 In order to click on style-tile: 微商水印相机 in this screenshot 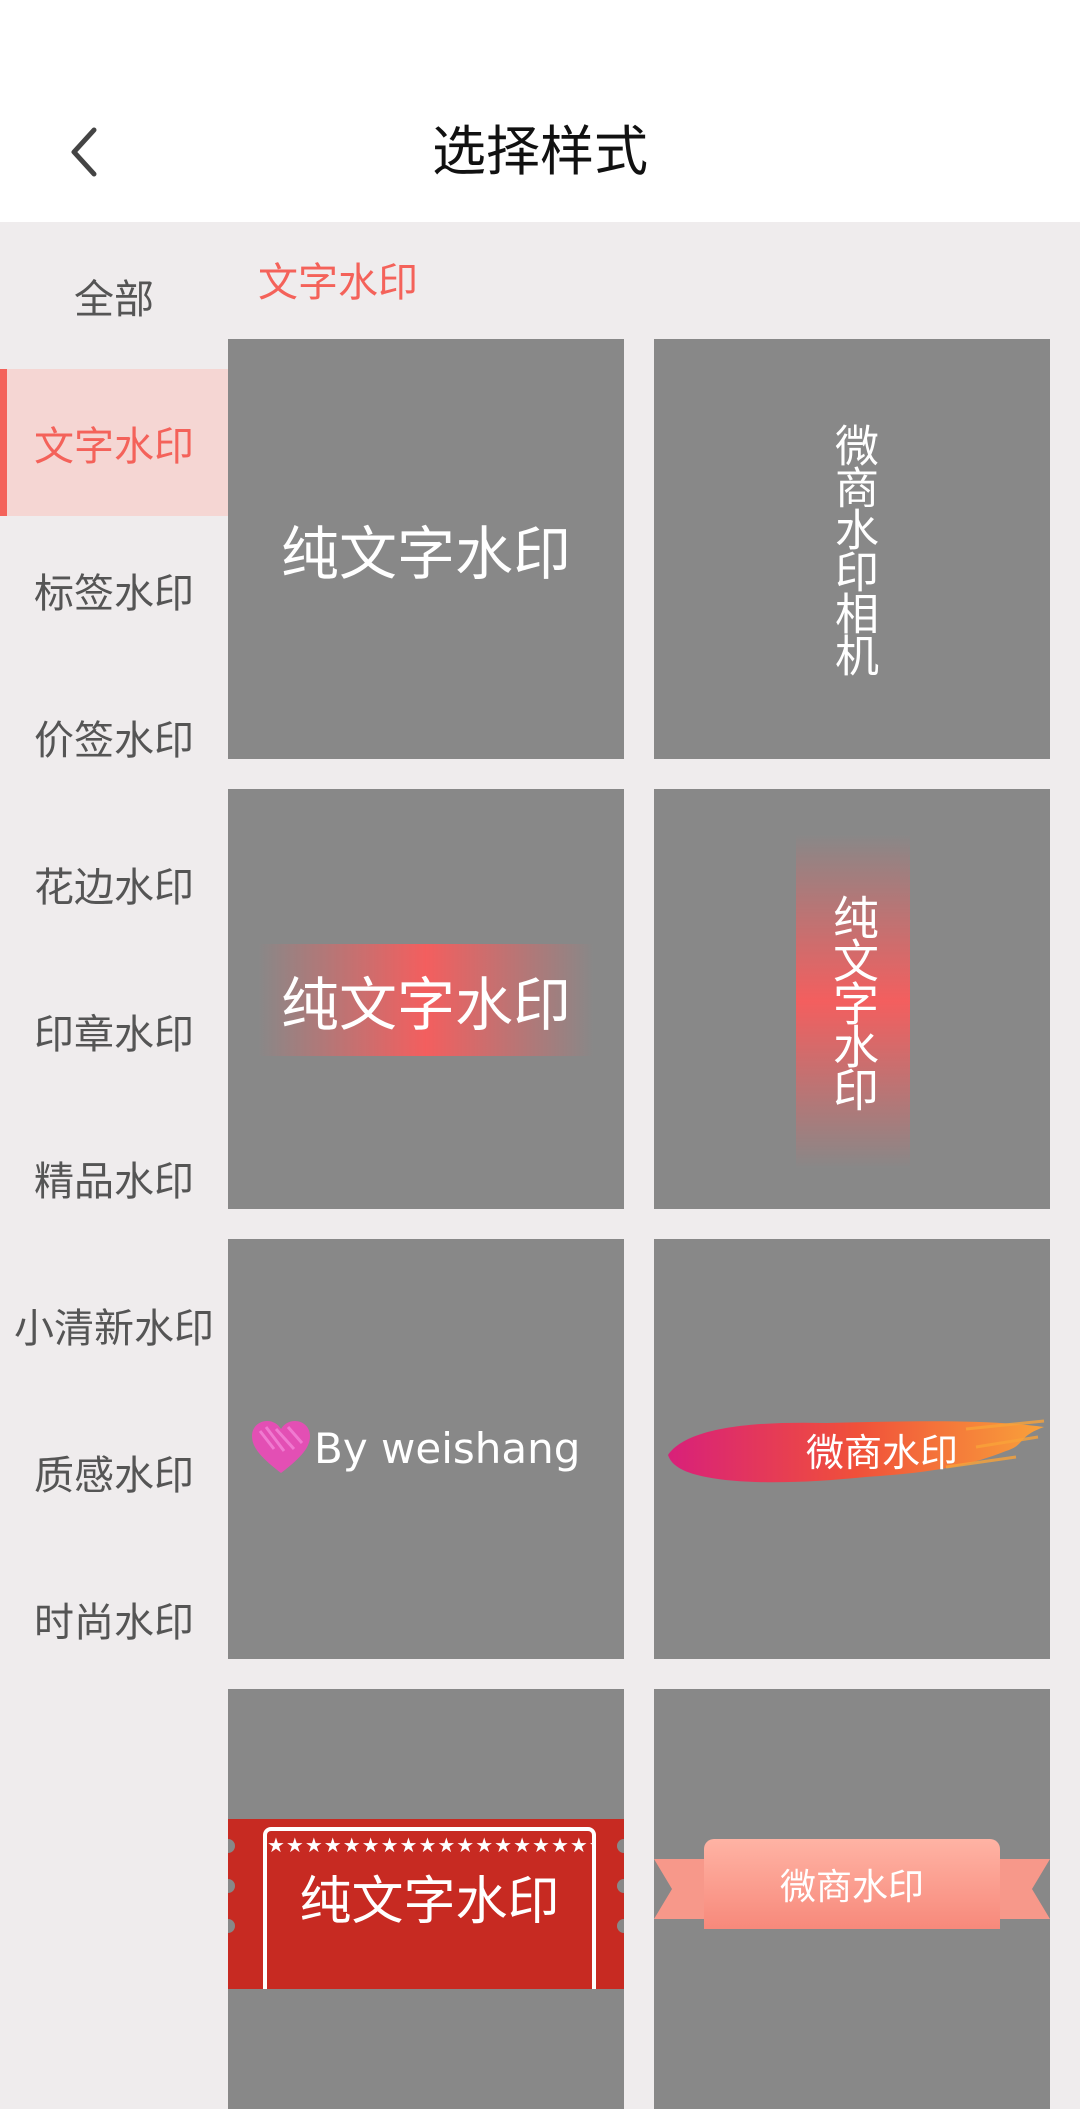, I will do `click(852, 549)`.